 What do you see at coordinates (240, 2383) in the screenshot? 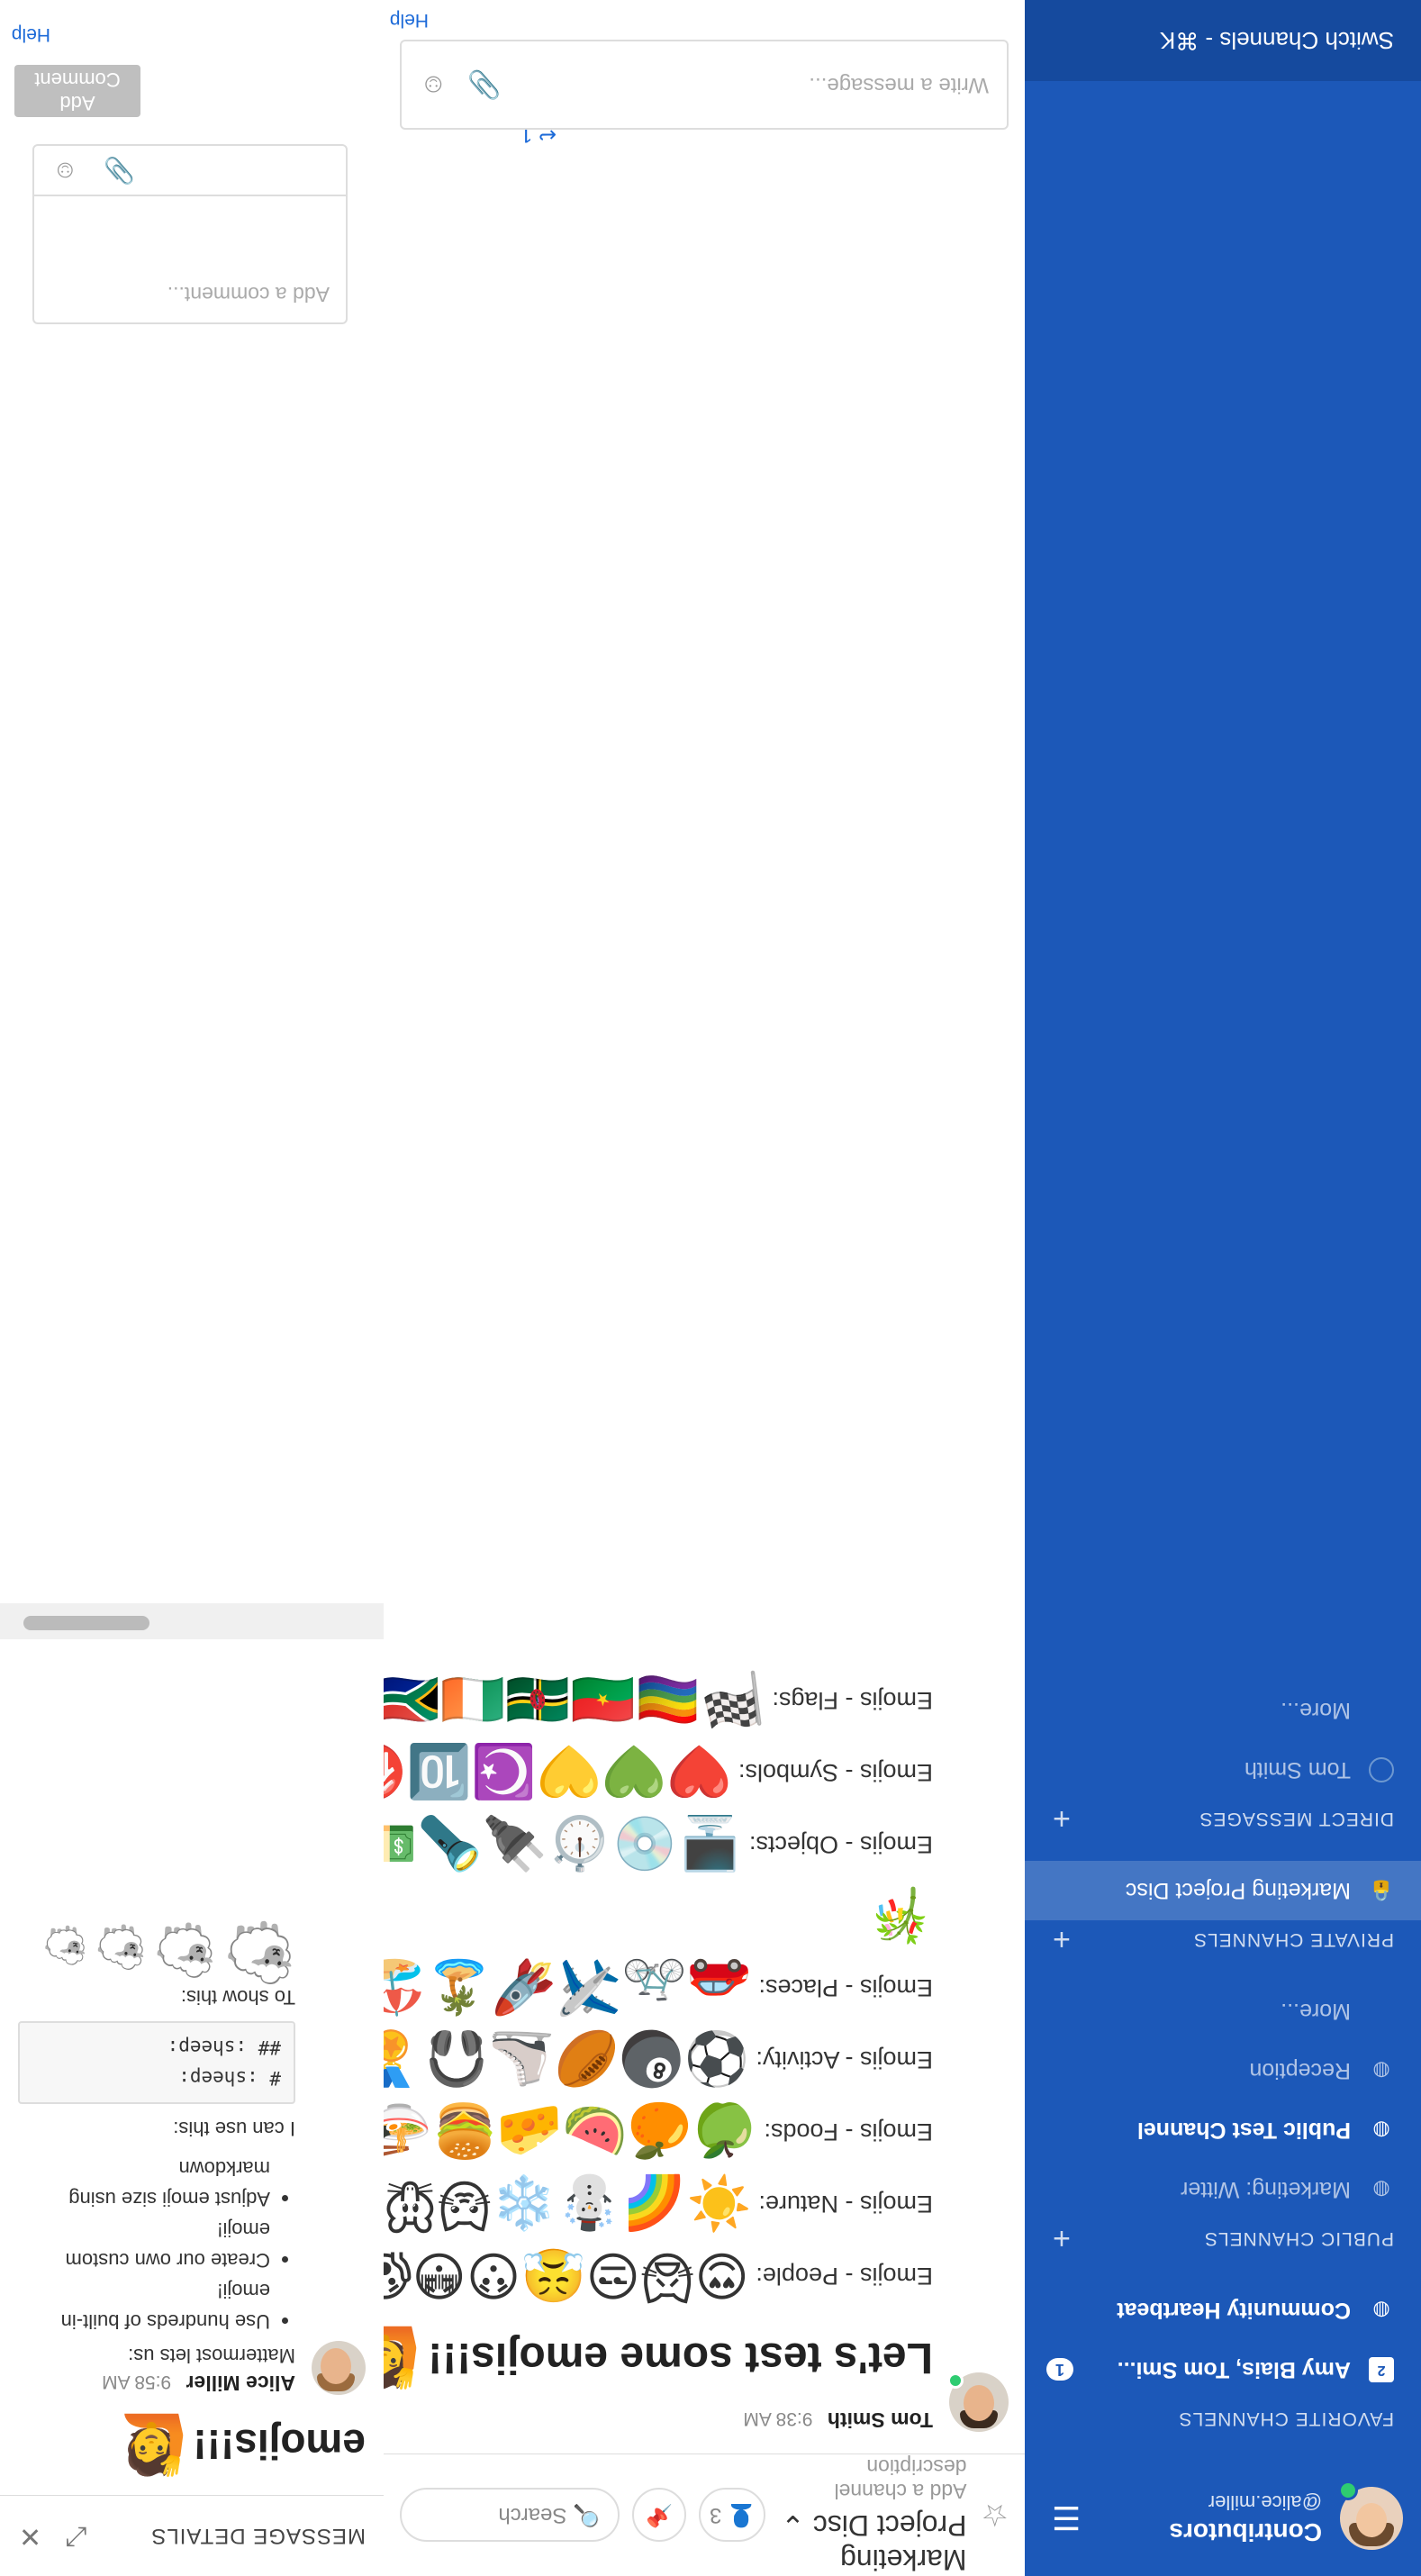
I see `post-author: Alice Miller` at bounding box center [240, 2383].